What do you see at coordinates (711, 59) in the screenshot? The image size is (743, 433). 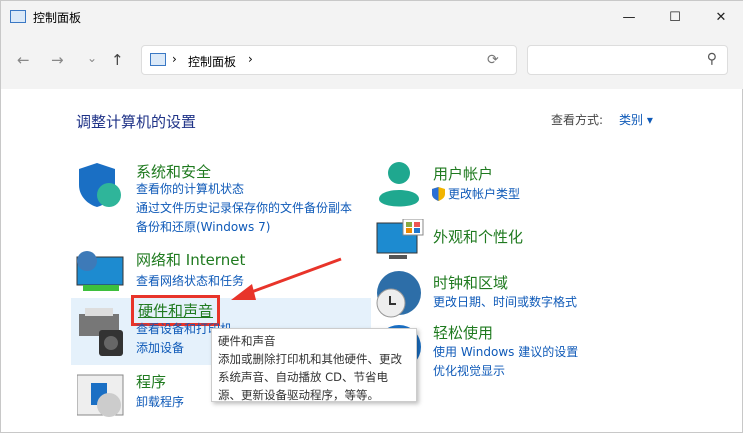 I see `search-icon: ⚲` at bounding box center [711, 59].